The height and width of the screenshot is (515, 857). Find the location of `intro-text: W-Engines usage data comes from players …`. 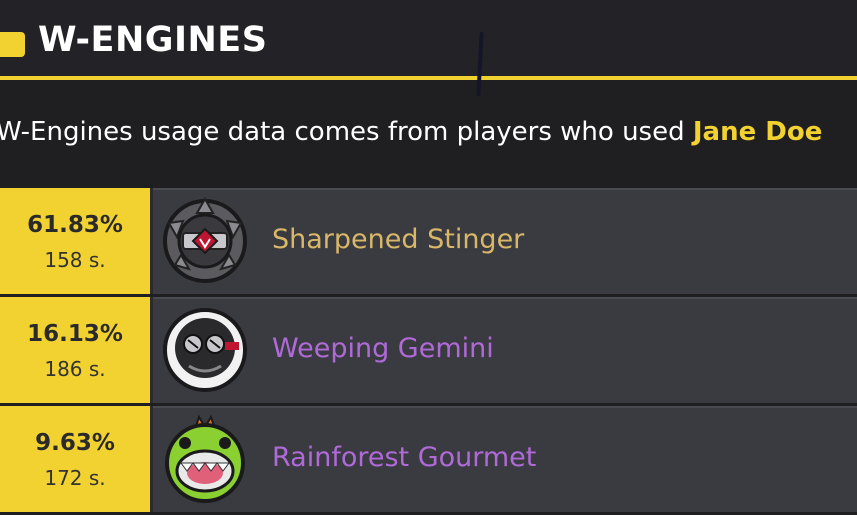

intro-text: W-Engines usage data comes from players … is located at coordinates (428, 132).